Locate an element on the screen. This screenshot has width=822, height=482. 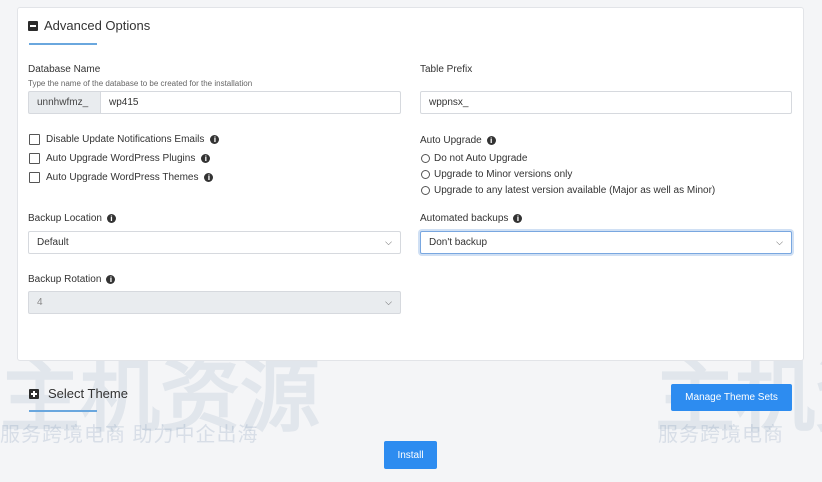
checkbox-label: Disable Update Notifications Emails is located at coordinates (125, 139).